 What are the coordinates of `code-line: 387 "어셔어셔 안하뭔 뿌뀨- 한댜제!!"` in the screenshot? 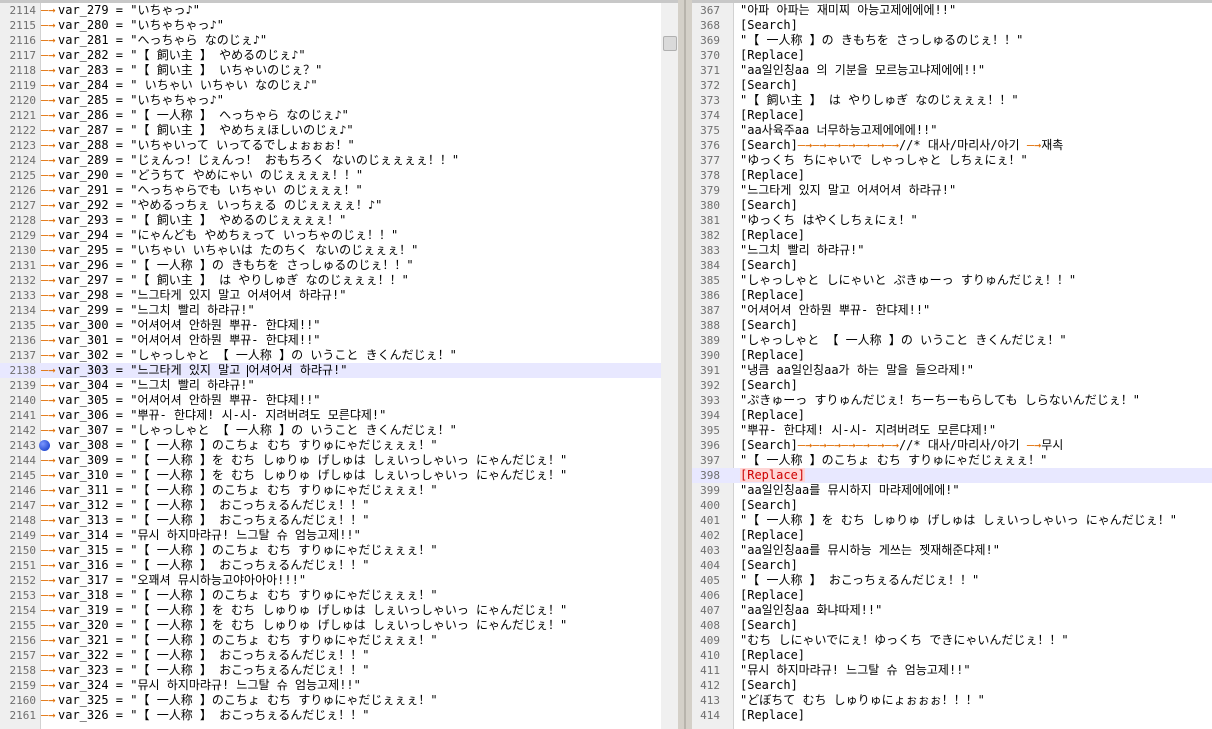 It's located at (952, 310).